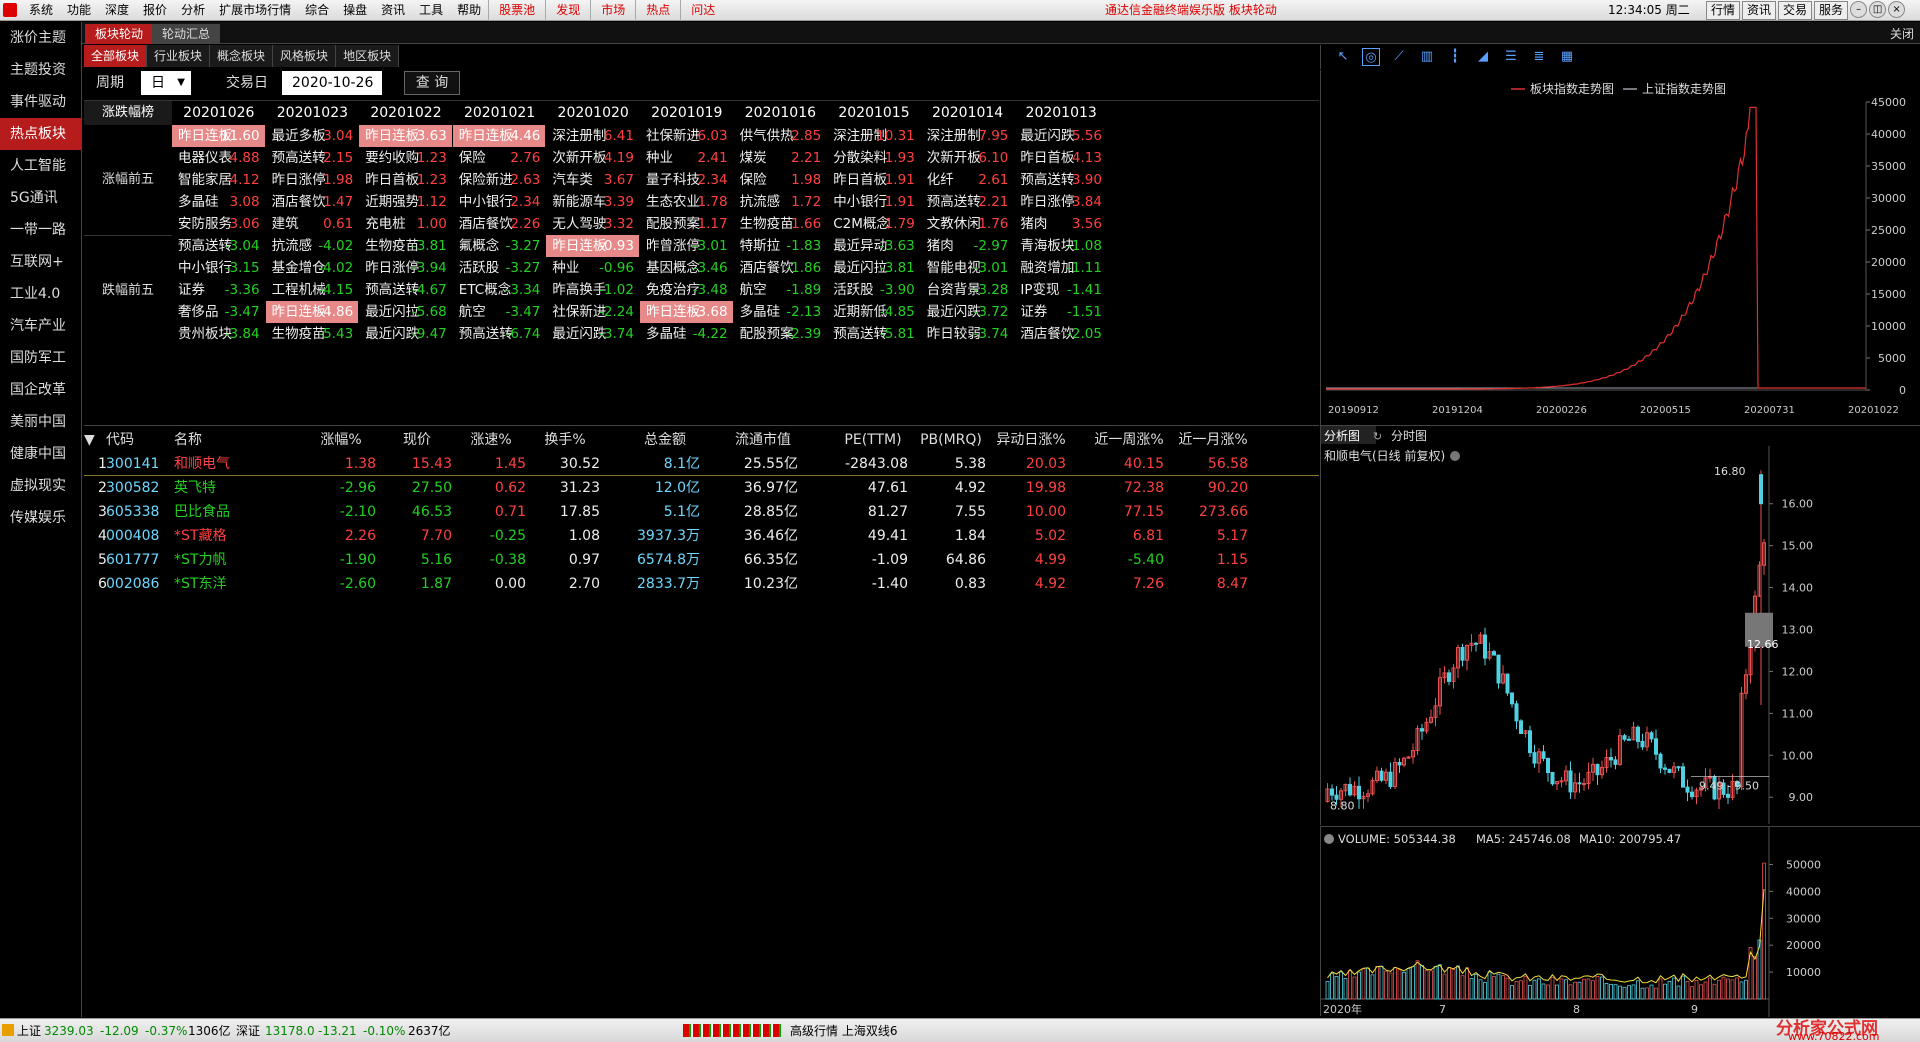 This screenshot has height=1042, width=1920. Describe the element at coordinates (209, 440) in the screenshot. I see `column-header: 名称` at that location.